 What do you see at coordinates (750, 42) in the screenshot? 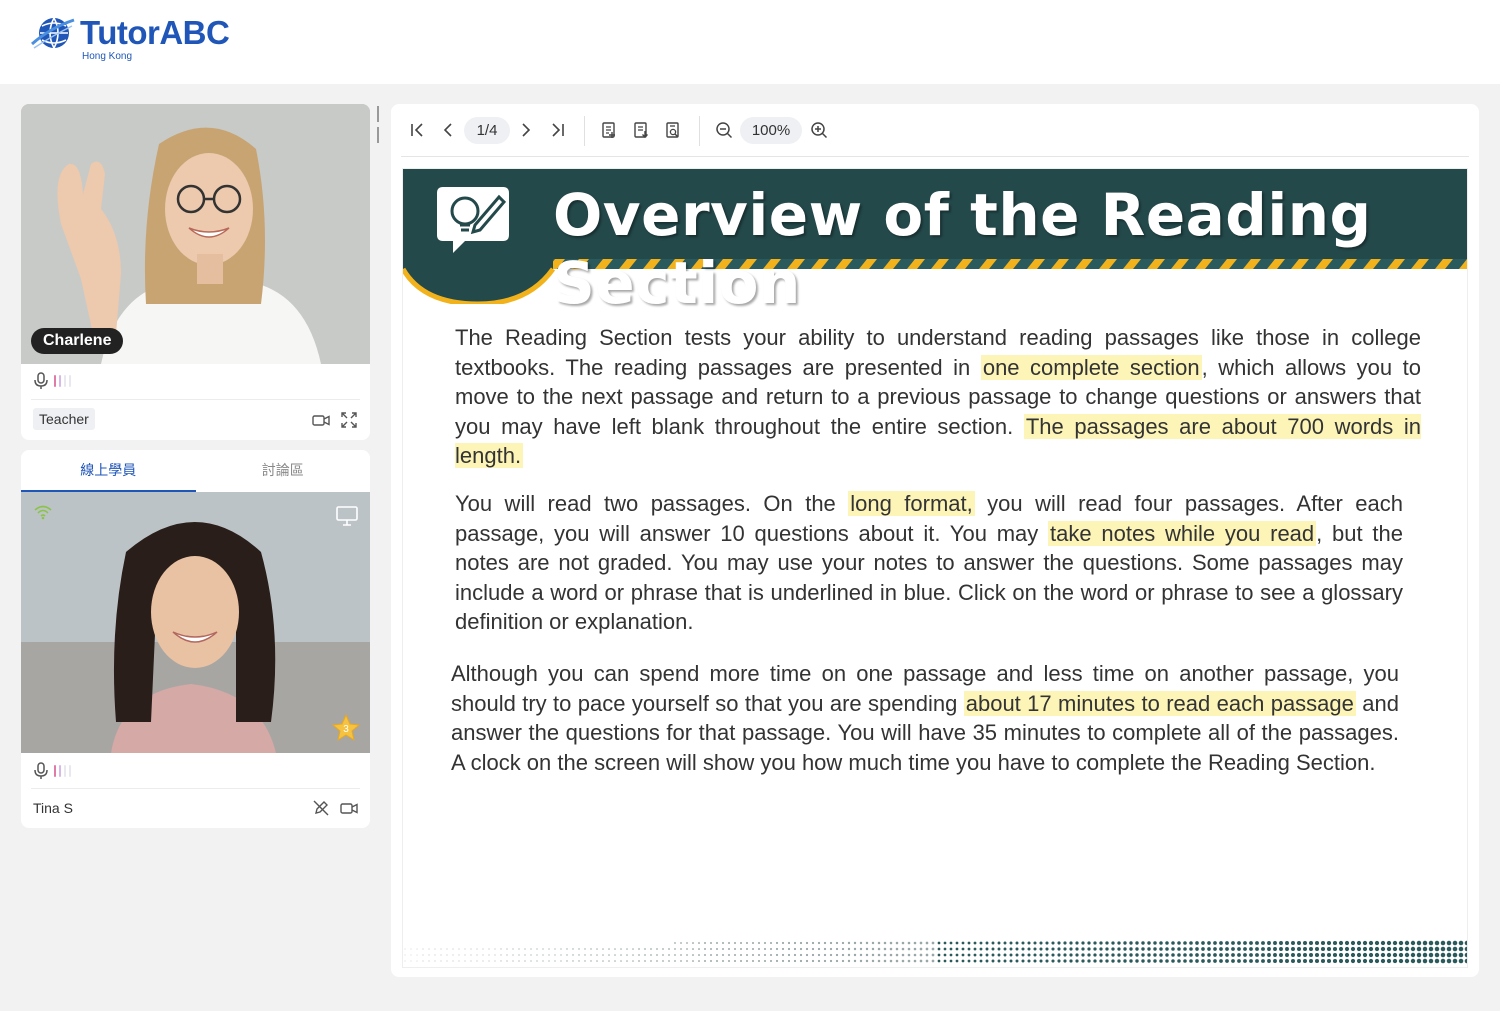
I see `app-header: TutorABC Hong Kong` at bounding box center [750, 42].